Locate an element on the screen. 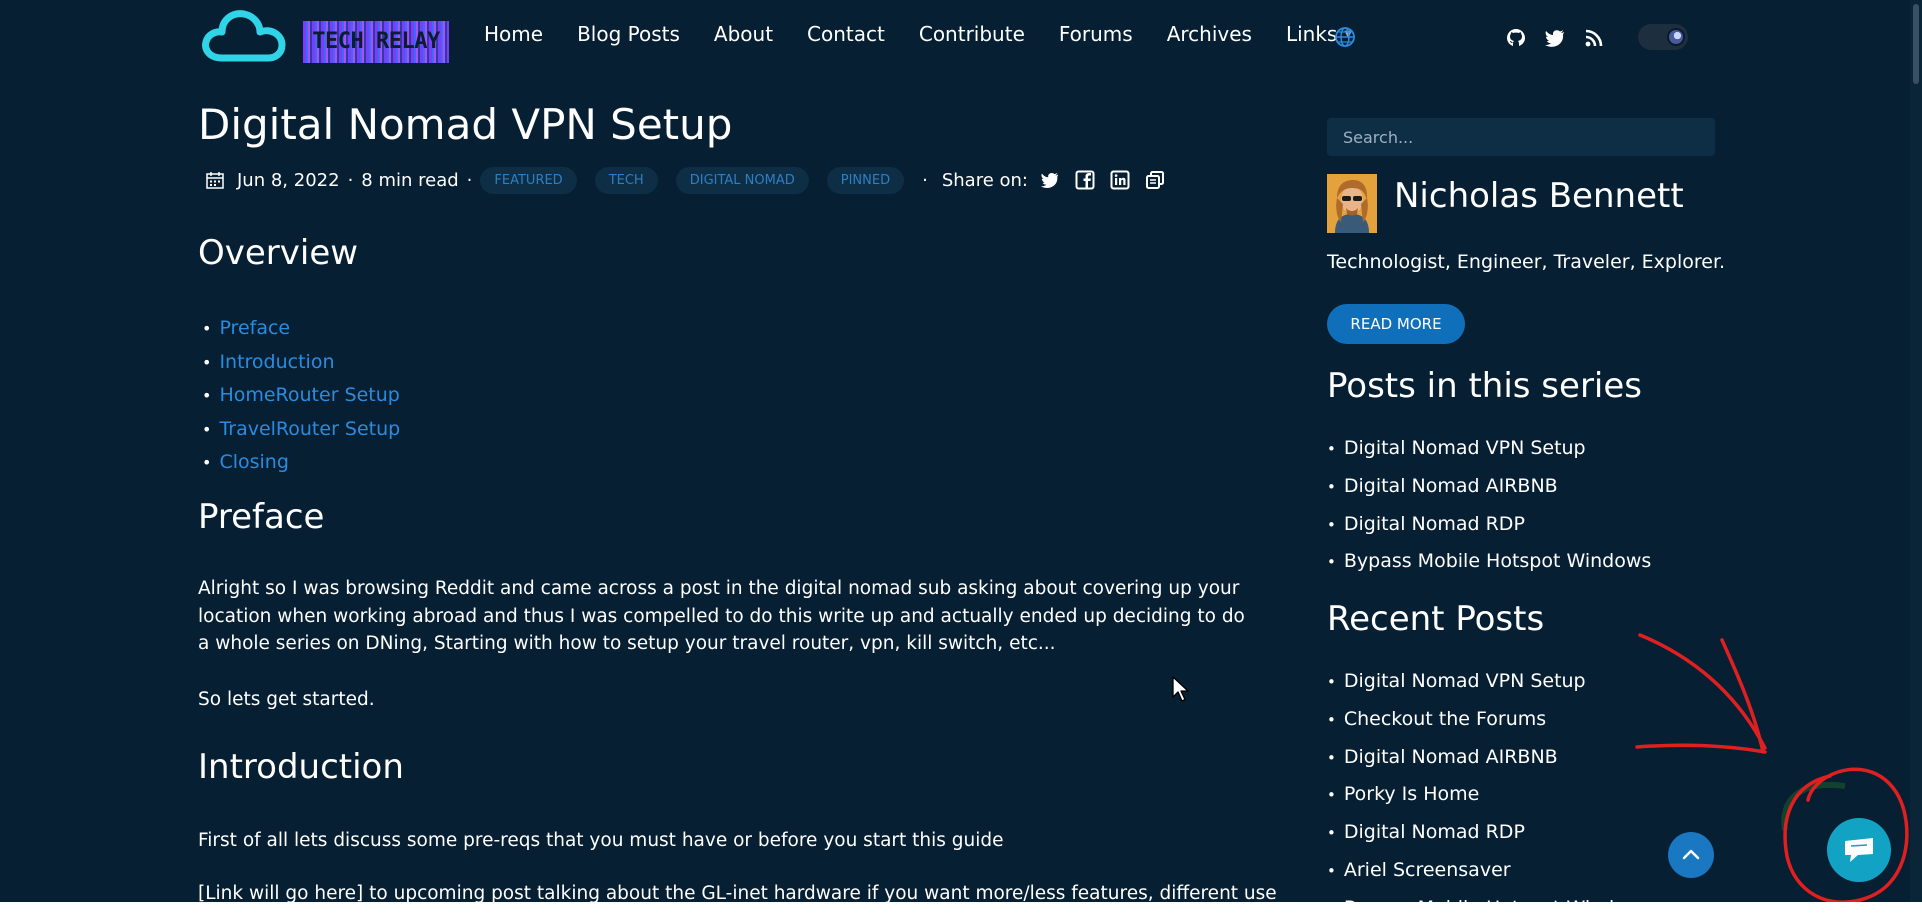  scroll-to-top-button is located at coordinates (1691, 855).